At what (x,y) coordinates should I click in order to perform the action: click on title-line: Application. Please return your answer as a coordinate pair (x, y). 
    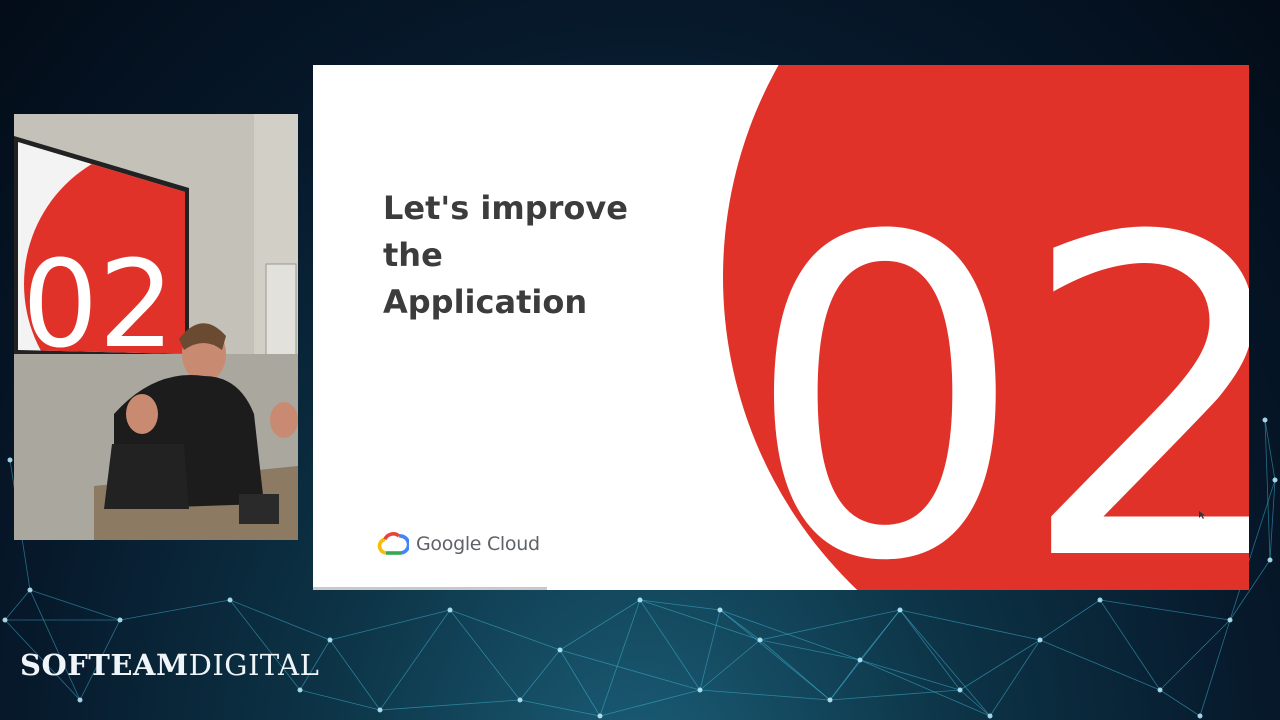
    Looking at the image, I should click on (485, 302).